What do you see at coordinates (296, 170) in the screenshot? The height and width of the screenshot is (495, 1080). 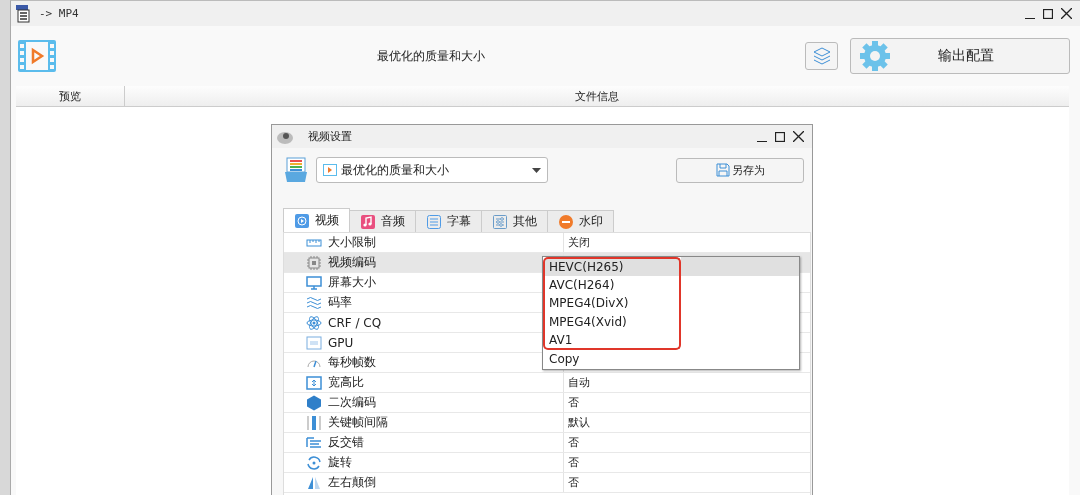 I see `tray-icon` at bounding box center [296, 170].